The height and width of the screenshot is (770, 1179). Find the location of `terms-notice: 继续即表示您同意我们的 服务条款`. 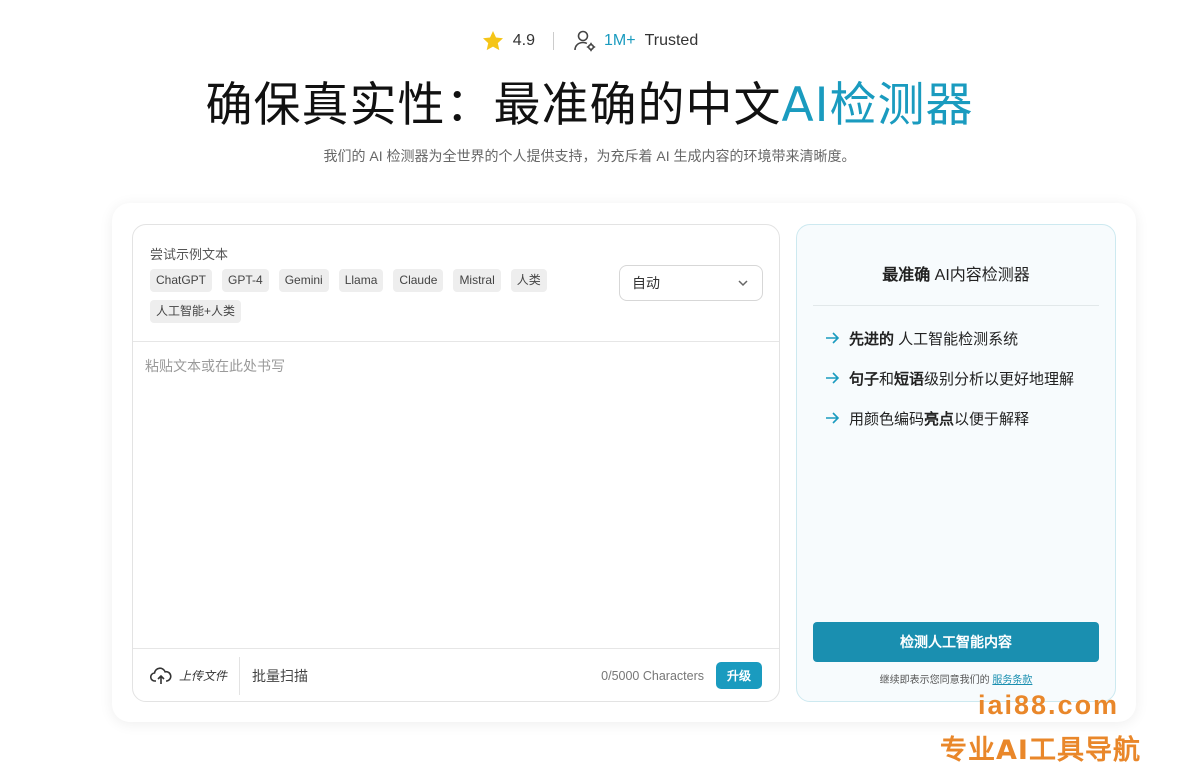

terms-notice: 继续即表示您同意我们的 服务条款 is located at coordinates (956, 678).